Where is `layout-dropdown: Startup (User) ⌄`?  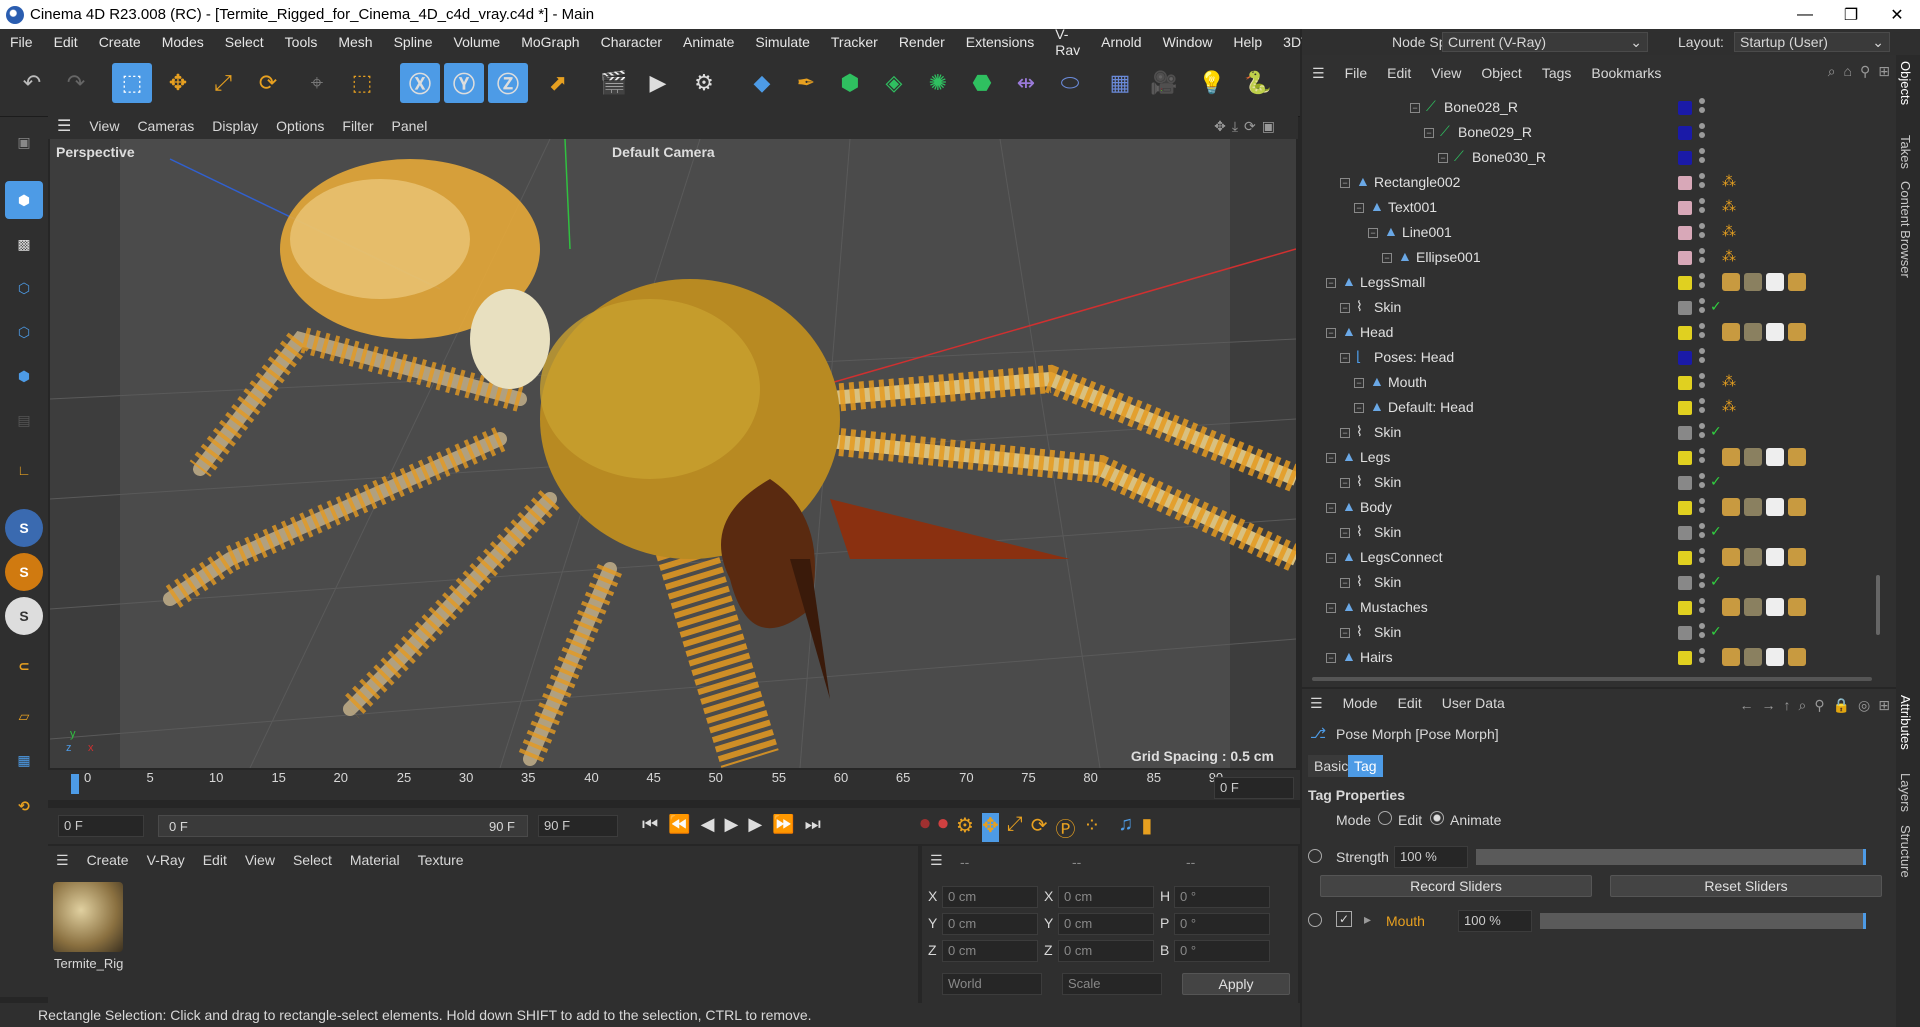 layout-dropdown: Startup (User) ⌄ is located at coordinates (1812, 42).